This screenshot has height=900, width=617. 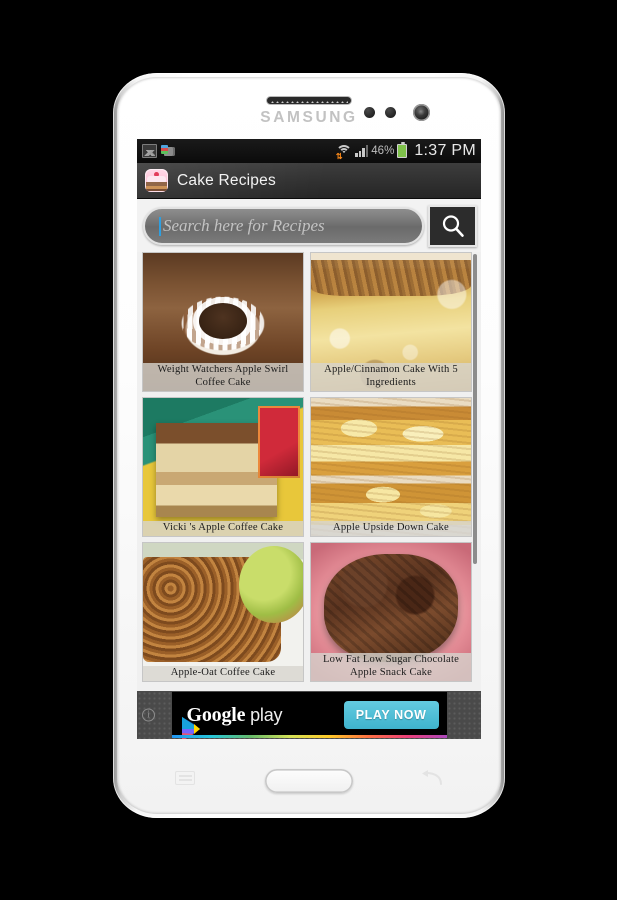 What do you see at coordinates (226, 180) in the screenshot?
I see `app-title: Cake Recipes` at bounding box center [226, 180].